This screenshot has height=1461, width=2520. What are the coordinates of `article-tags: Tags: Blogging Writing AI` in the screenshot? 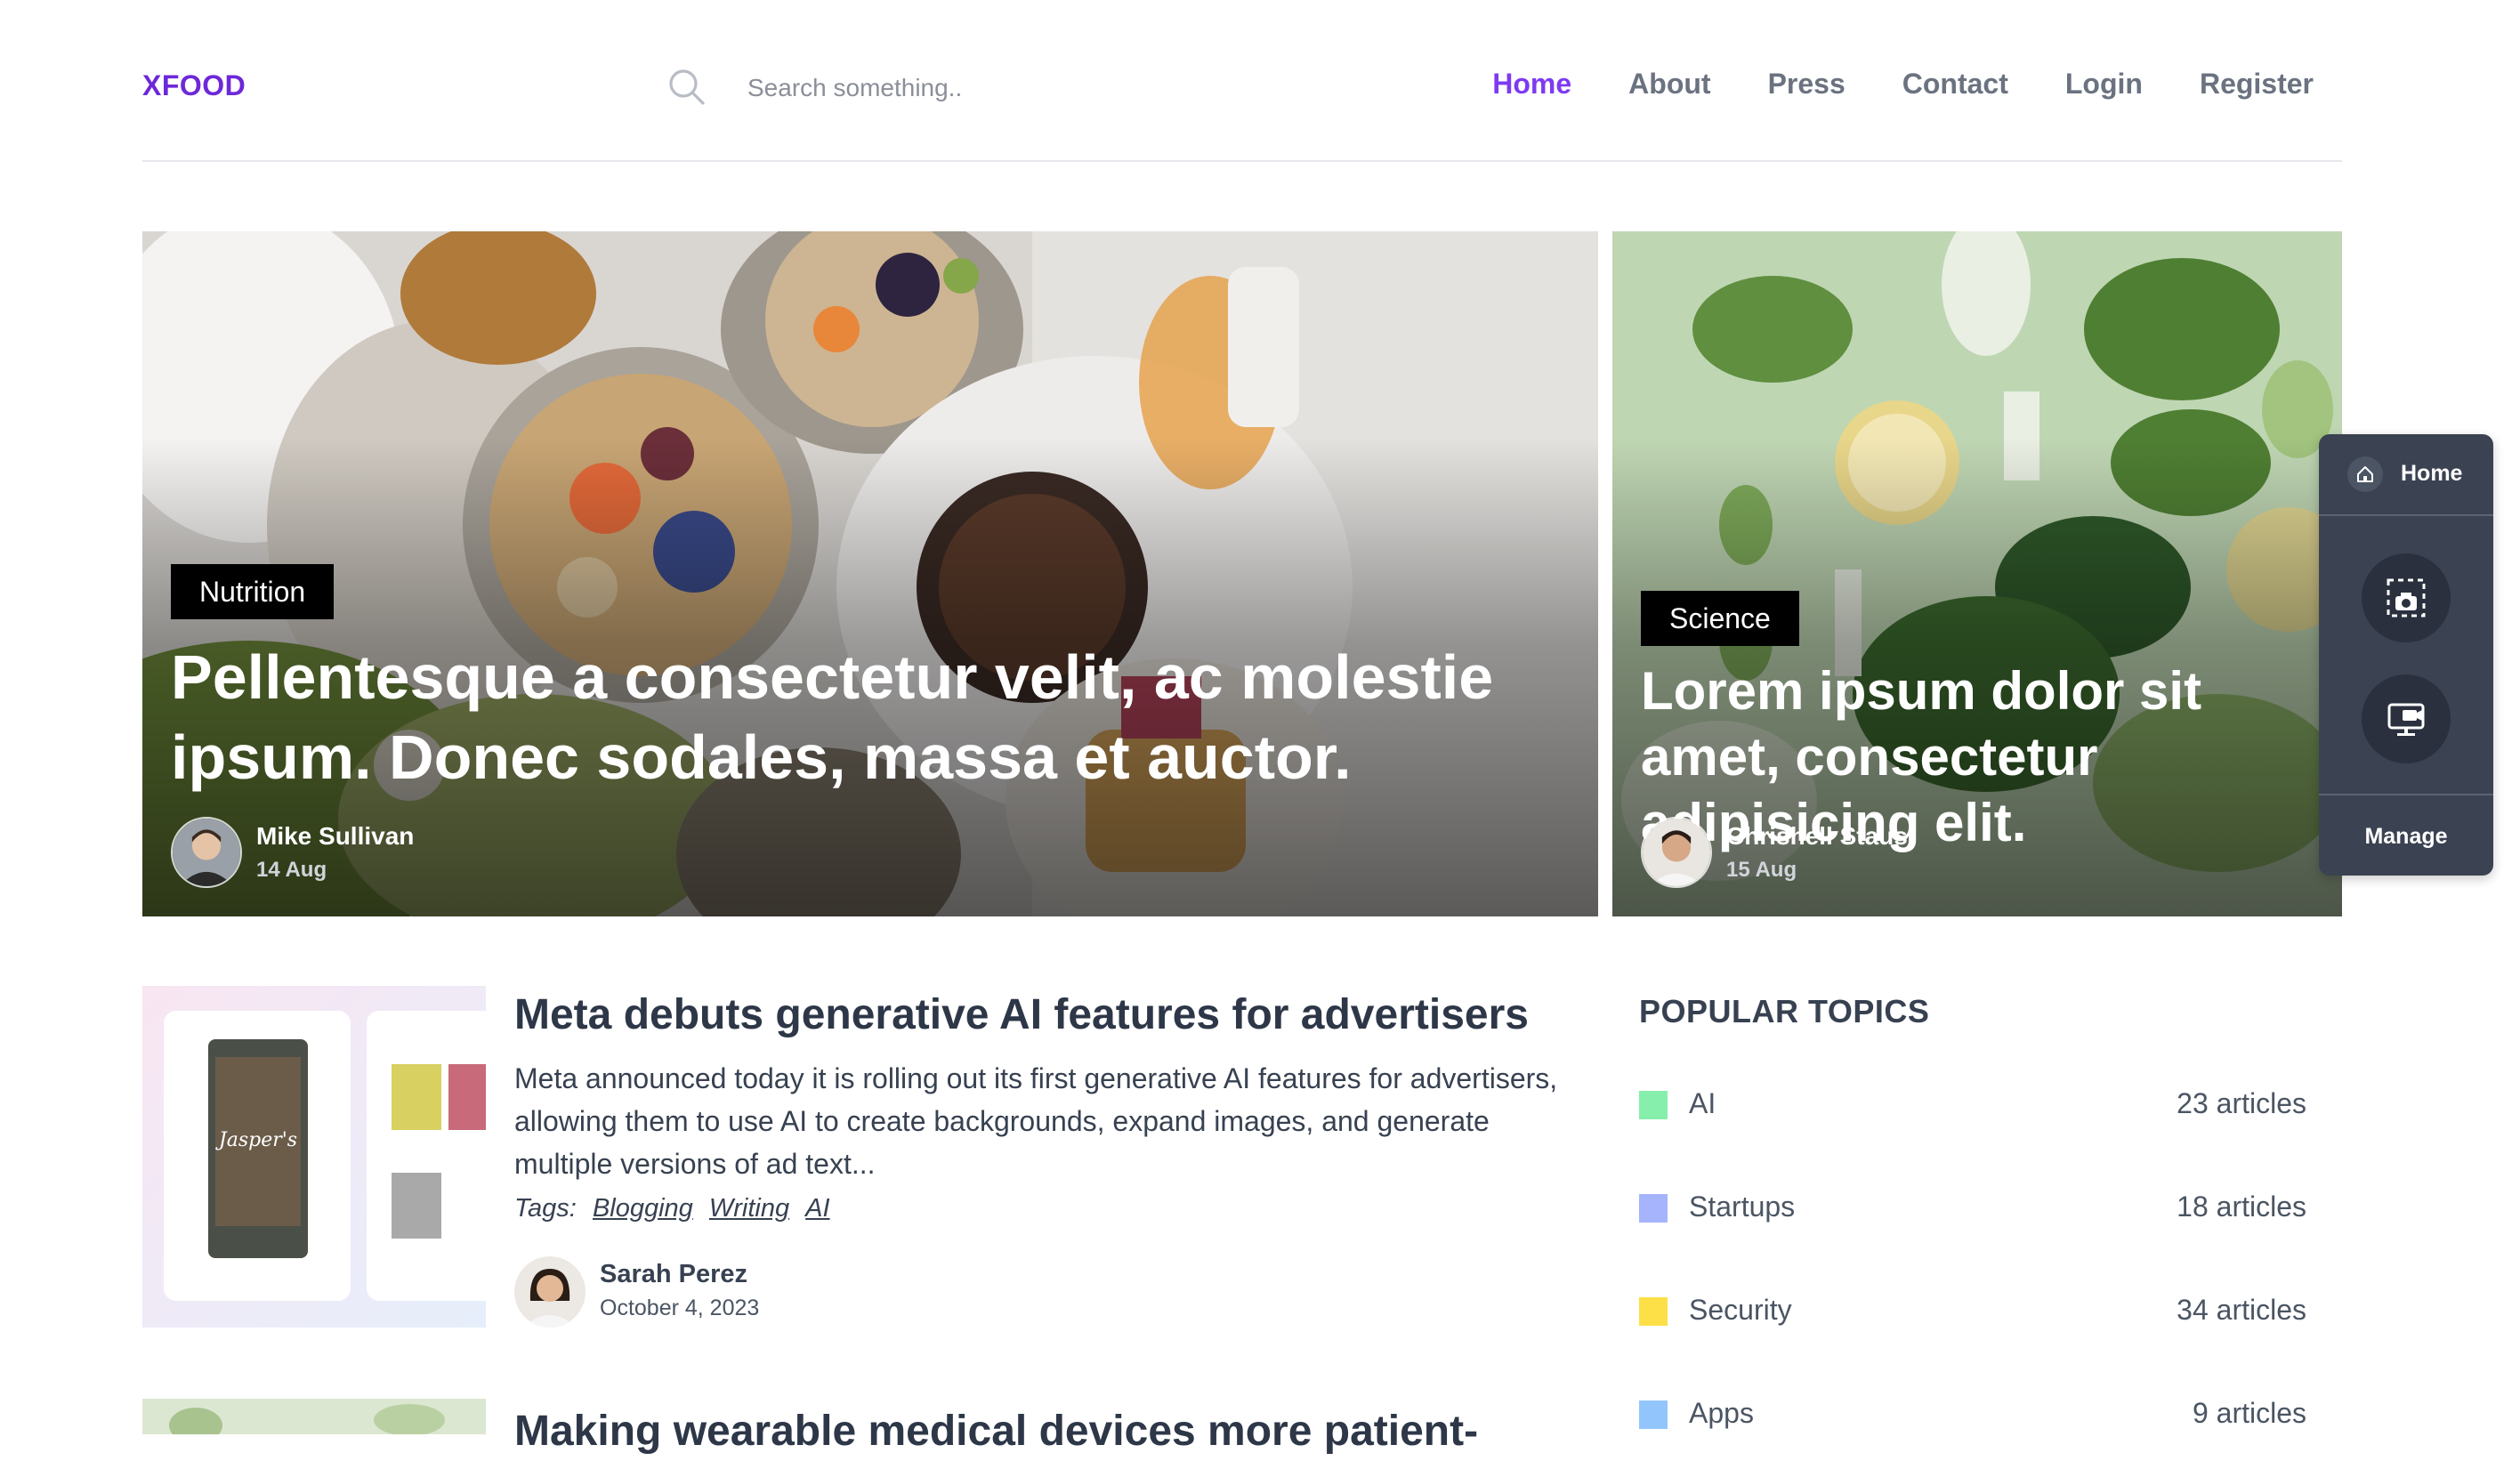 It's located at (672, 1208).